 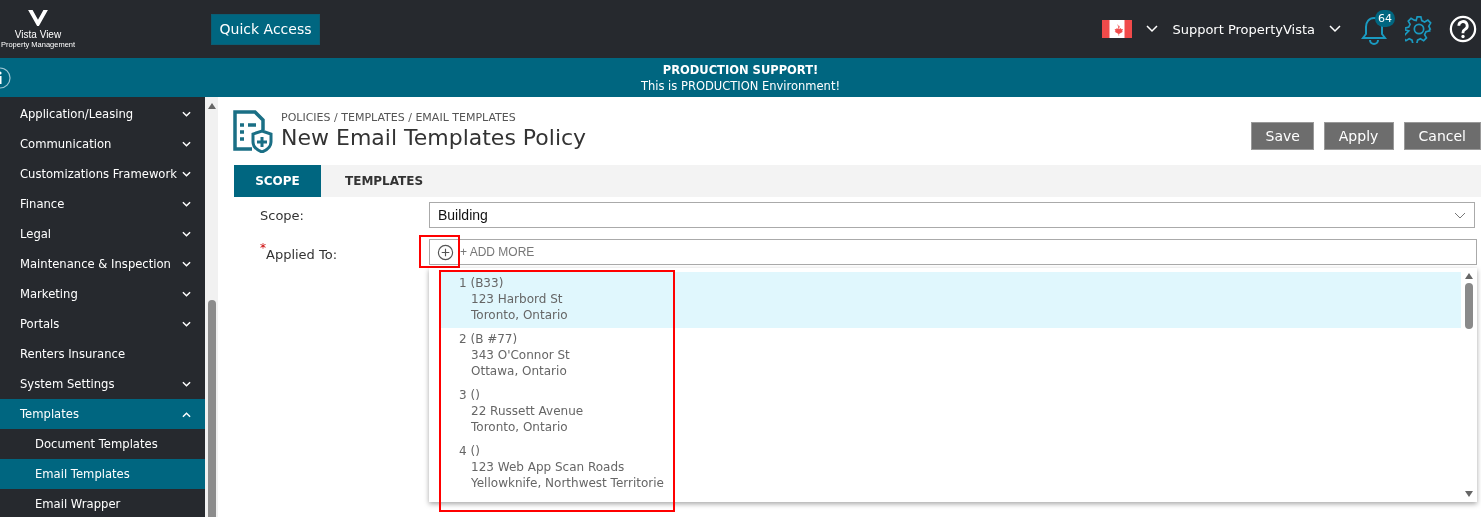 What do you see at coordinates (102, 114) in the screenshot?
I see `sidebar-item: Application/Leasing` at bounding box center [102, 114].